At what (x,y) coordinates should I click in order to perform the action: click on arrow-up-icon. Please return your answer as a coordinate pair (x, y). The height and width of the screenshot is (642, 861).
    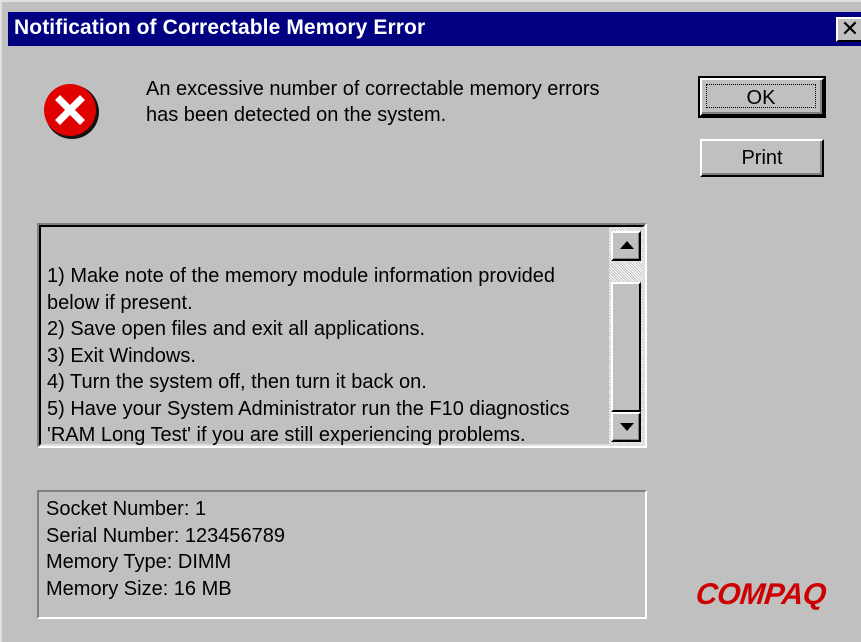
    Looking at the image, I should click on (627, 245).